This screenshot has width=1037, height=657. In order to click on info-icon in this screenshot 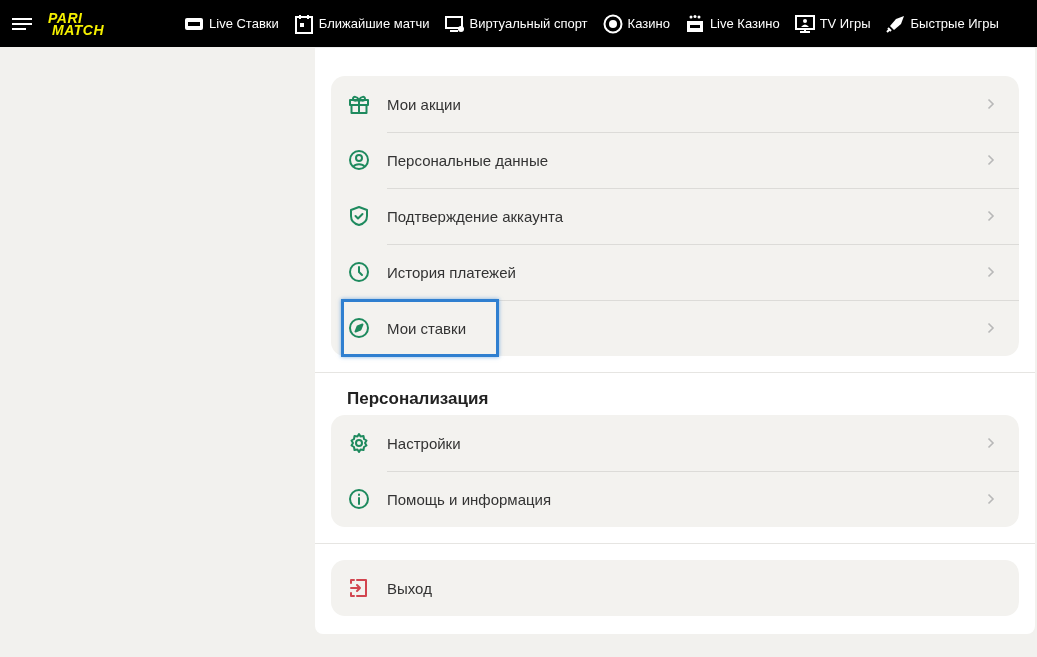, I will do `click(359, 499)`.